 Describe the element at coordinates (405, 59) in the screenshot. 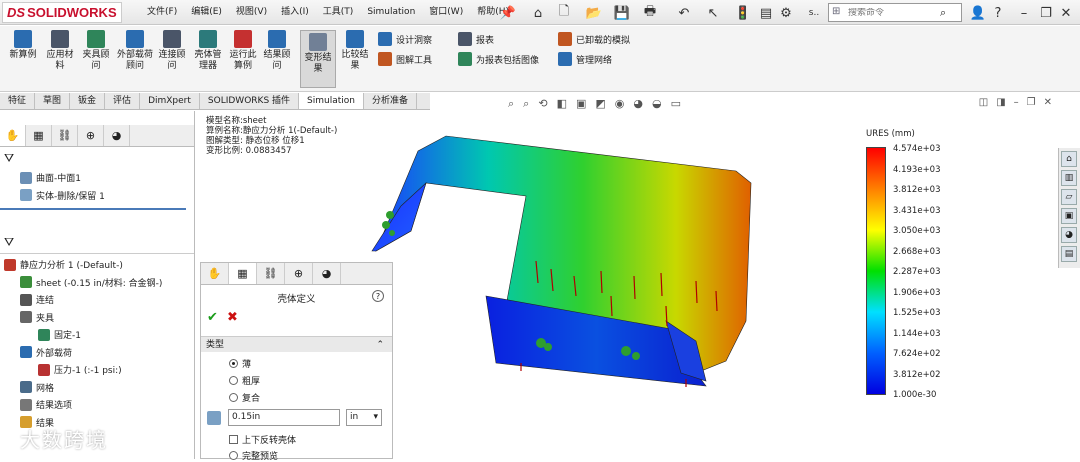

I see `plot-tools-button: 图解工具` at that location.